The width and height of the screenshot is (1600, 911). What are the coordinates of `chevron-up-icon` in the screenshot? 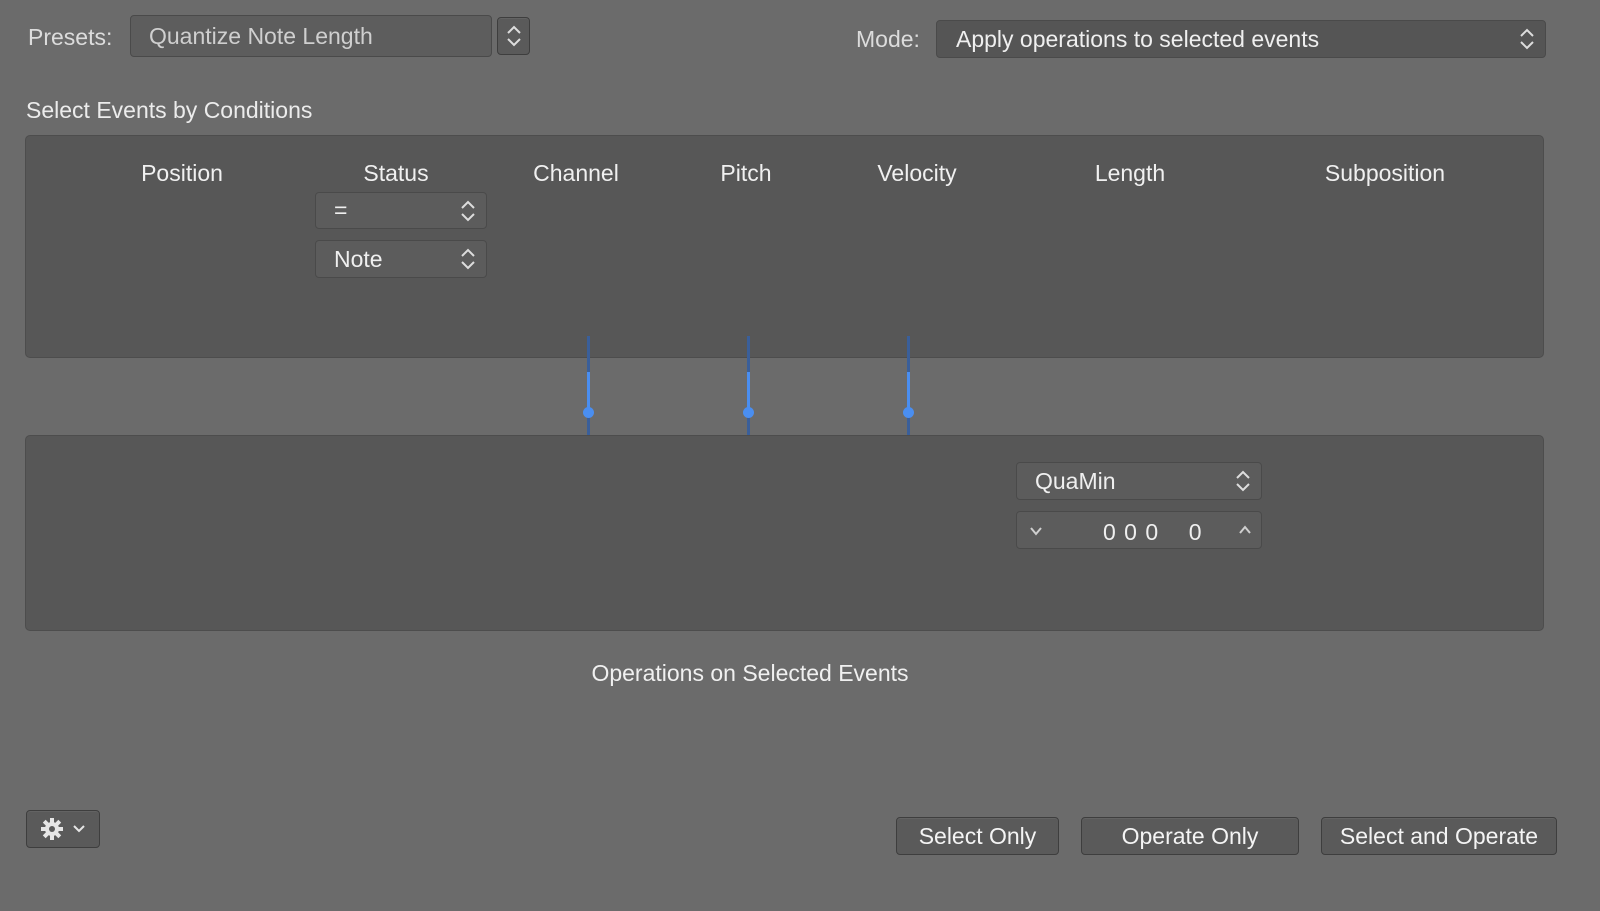 It's located at (1245, 530).